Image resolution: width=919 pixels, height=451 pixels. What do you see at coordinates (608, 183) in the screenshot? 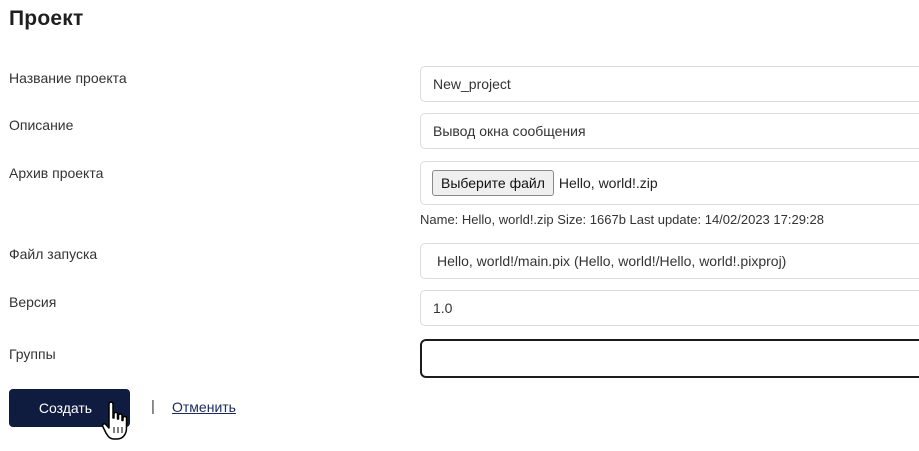
I see `selected-file-name: Hello, world!.zip` at bounding box center [608, 183].